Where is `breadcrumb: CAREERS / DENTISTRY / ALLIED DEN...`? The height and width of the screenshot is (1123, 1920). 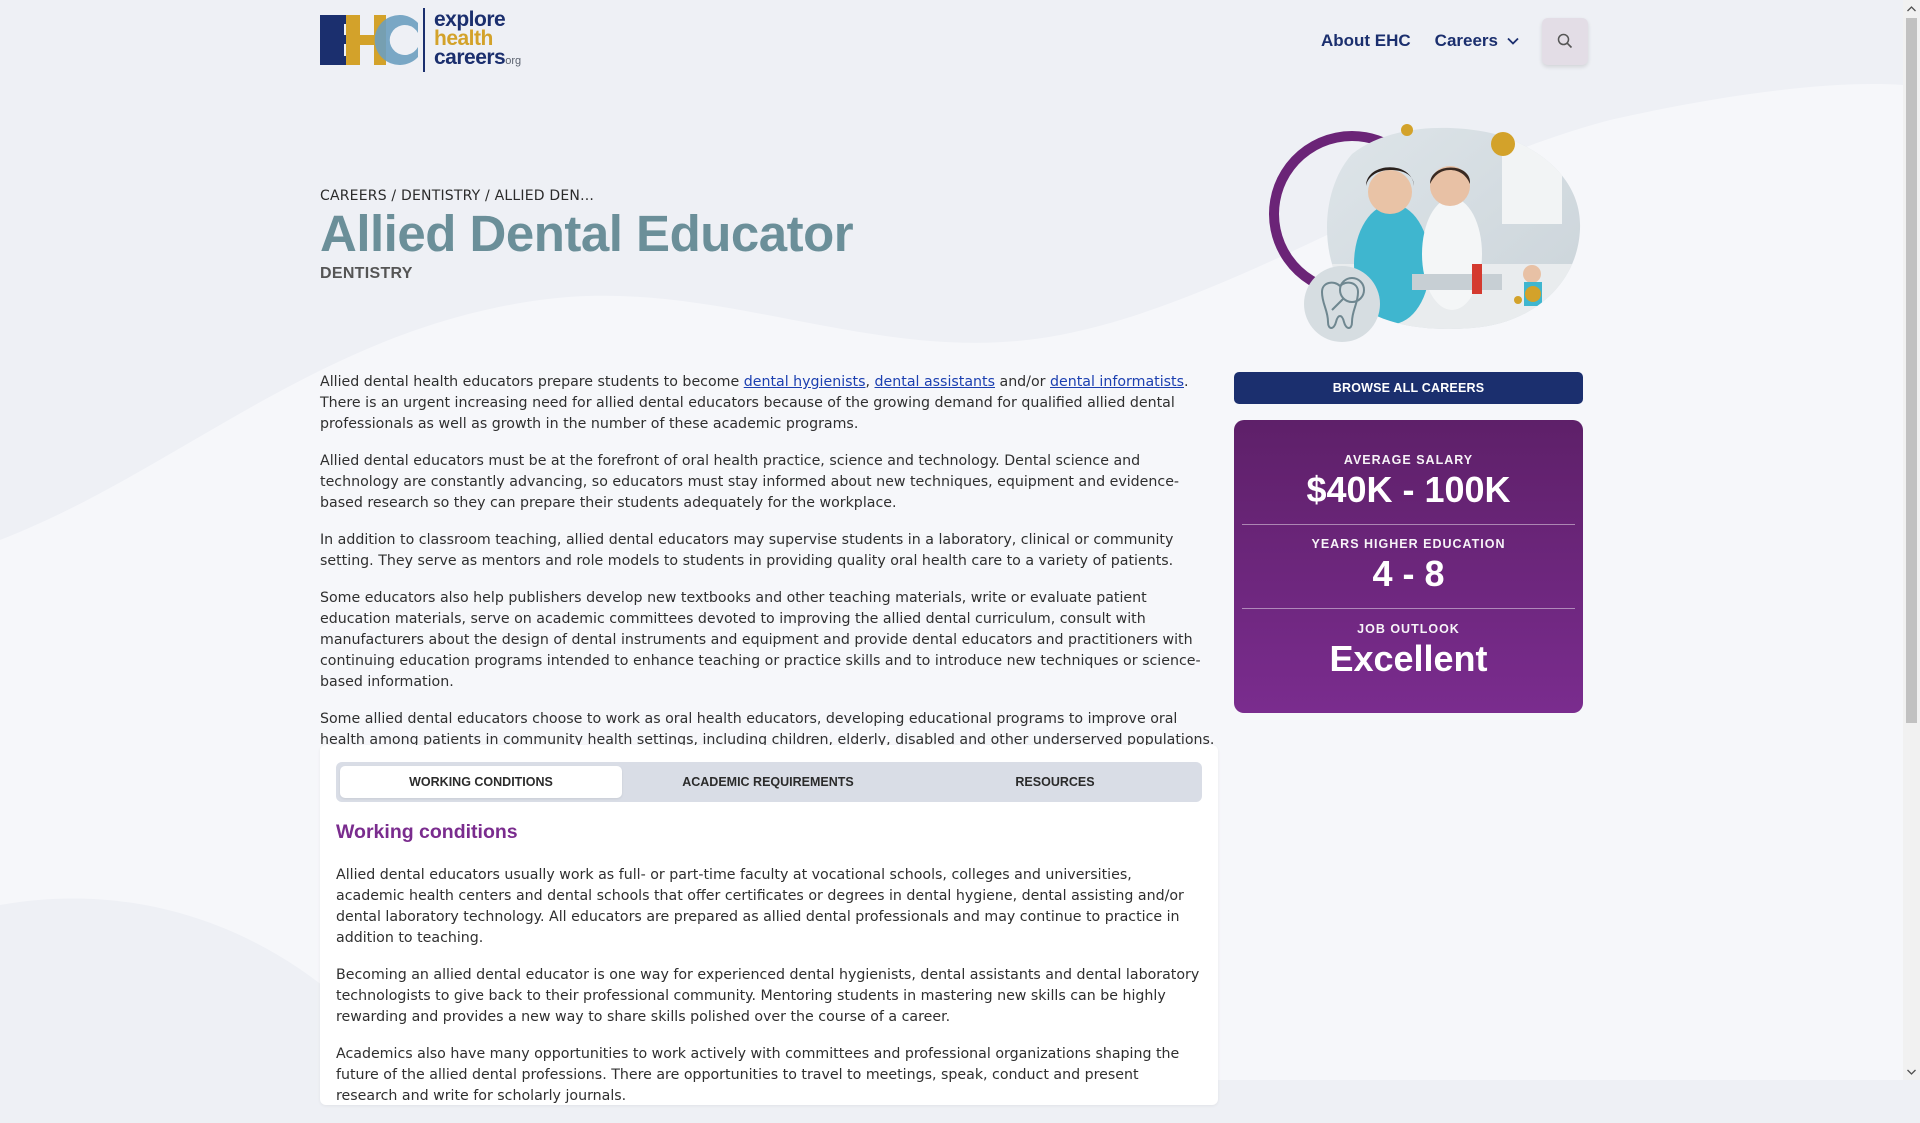 breadcrumb: CAREERS / DENTISTRY / ALLIED DEN... is located at coordinates (457, 196).